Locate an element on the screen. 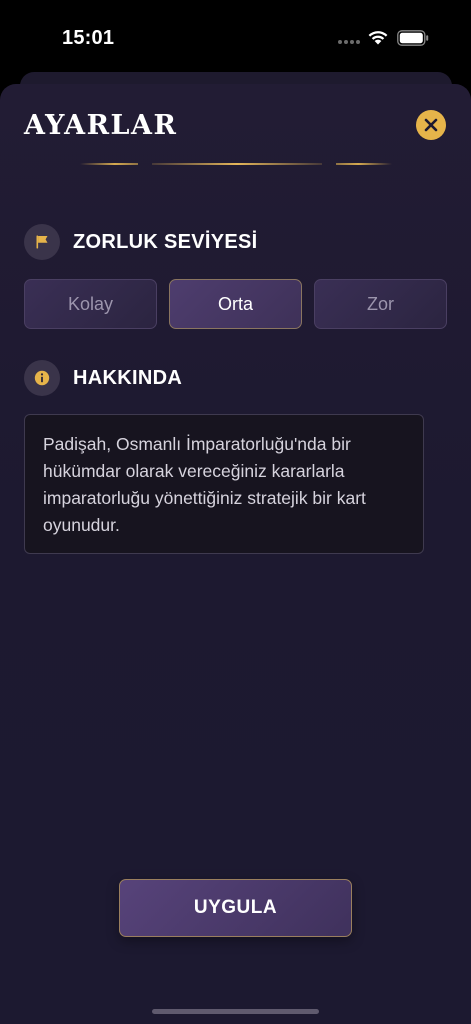 The image size is (471, 1024). difficulty-option-kolay: Kolay is located at coordinates (90, 304).